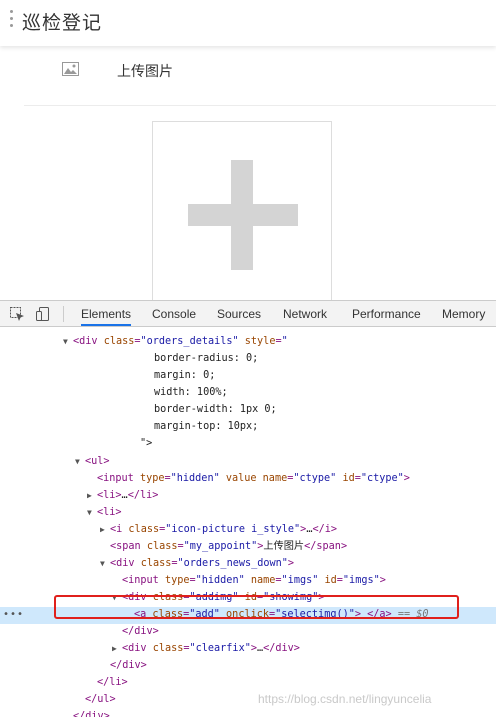 The height and width of the screenshot is (717, 496). What do you see at coordinates (248, 513) in the screenshot?
I see `dom-node-line: ▼ <li>` at bounding box center [248, 513].